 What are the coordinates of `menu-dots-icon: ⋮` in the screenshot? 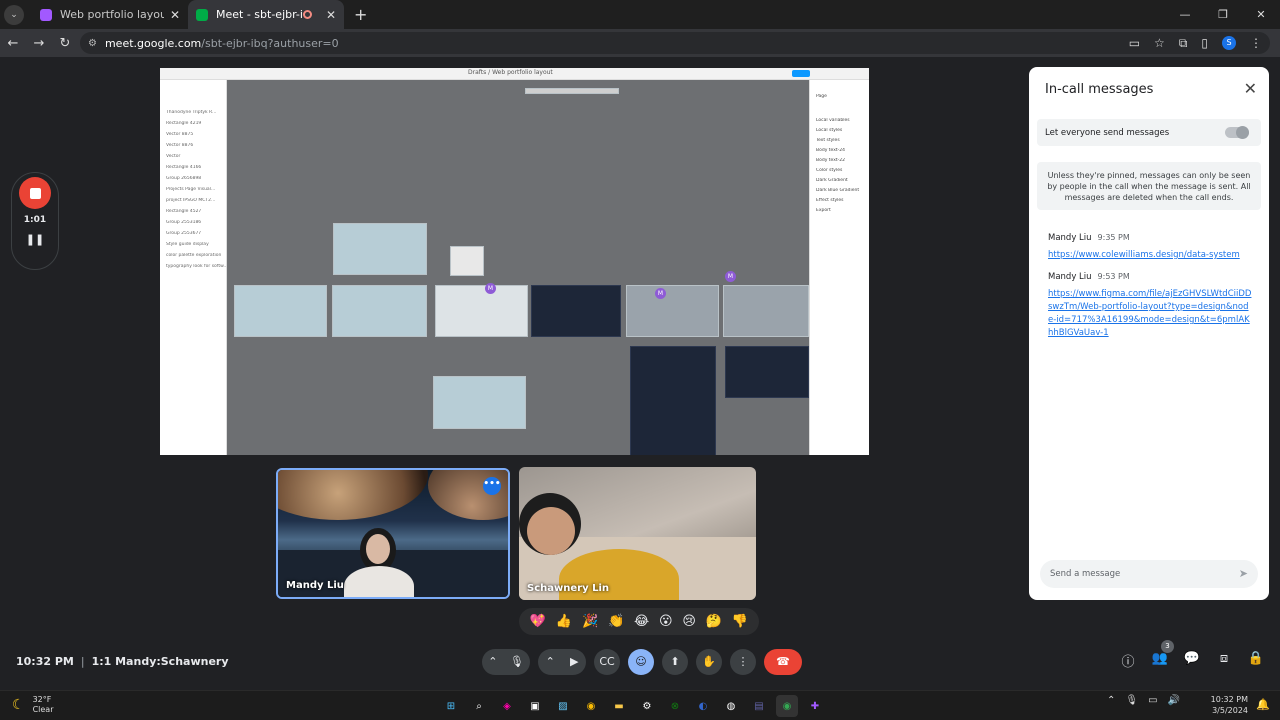 It's located at (1256, 43).